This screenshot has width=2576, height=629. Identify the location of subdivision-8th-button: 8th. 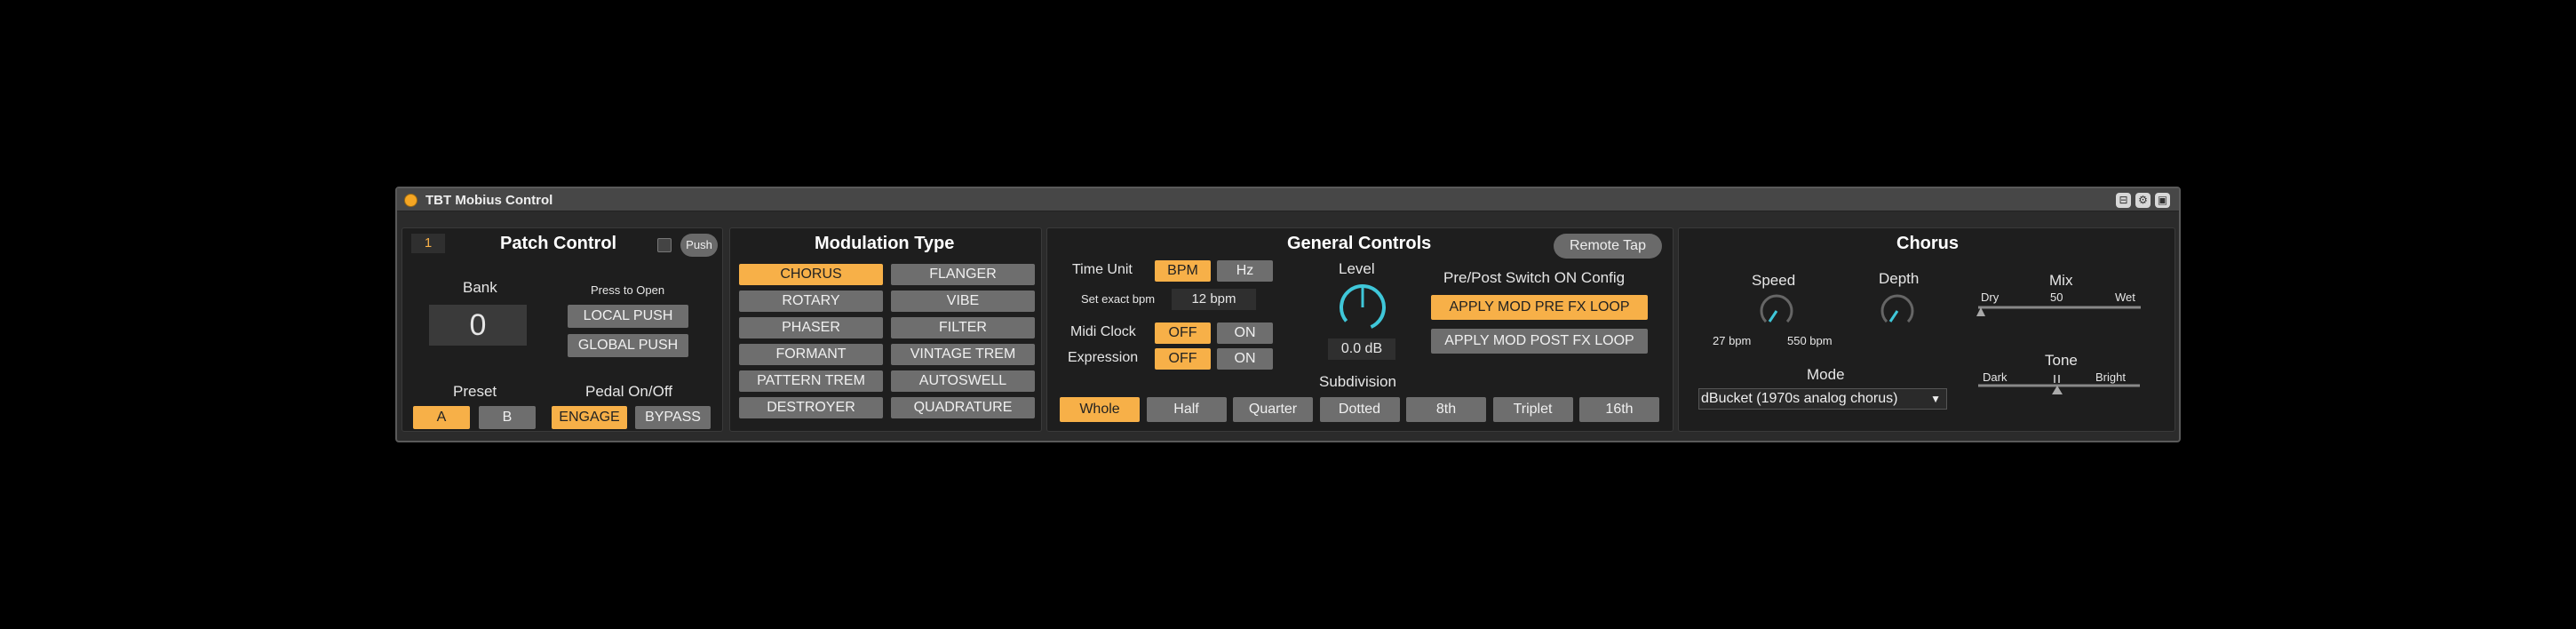
(1446, 409).